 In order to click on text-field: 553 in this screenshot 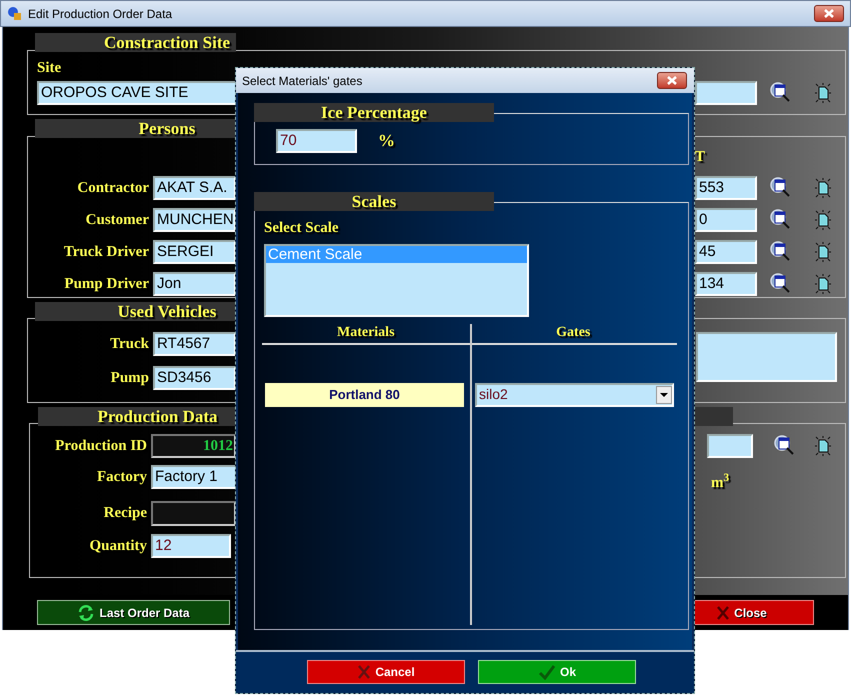, I will do `click(726, 188)`.